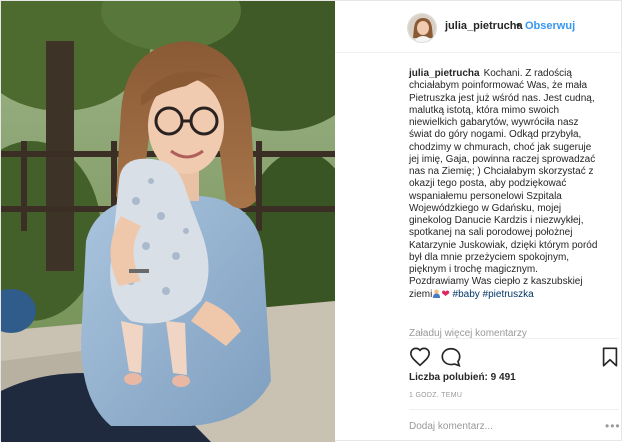 Image resolution: width=622 pixels, height=442 pixels. I want to click on caption-line: był dla mnie przeżyciem spokojnym,, so click(489, 257).